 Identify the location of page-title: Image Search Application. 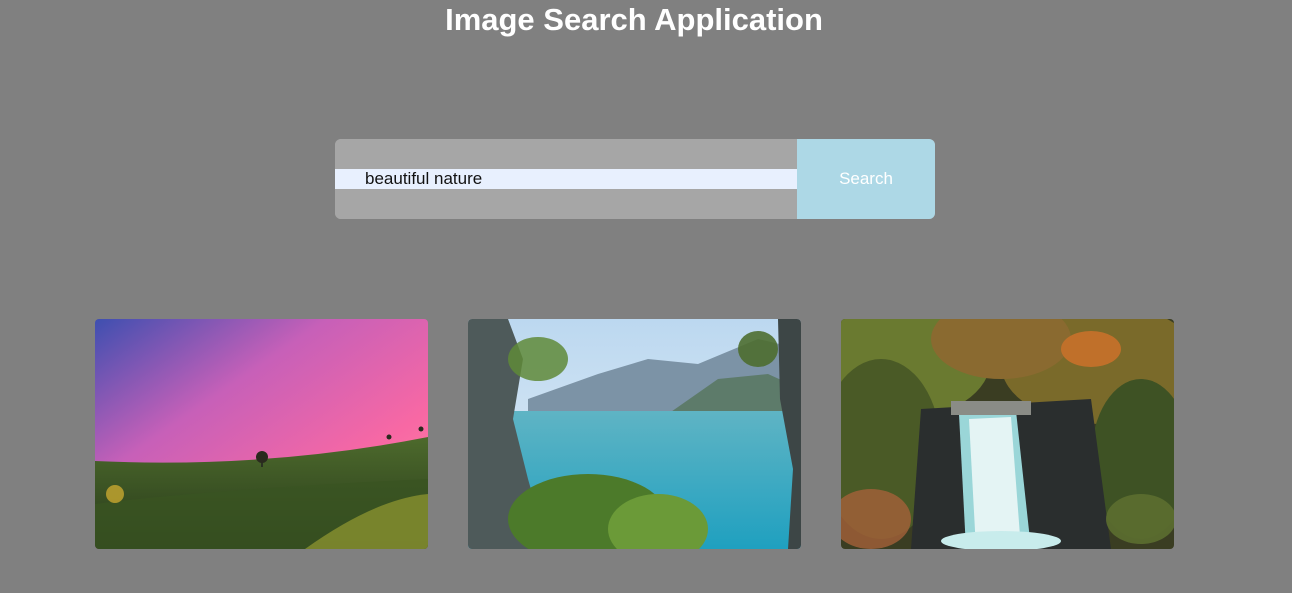
(634, 19).